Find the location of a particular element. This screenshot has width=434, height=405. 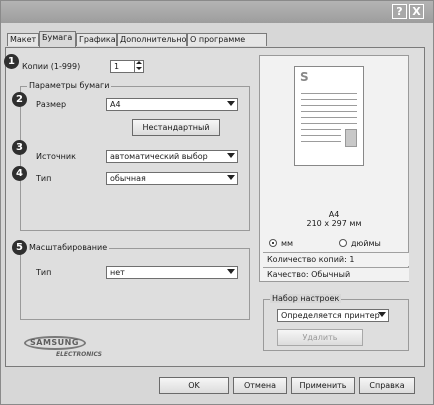

size-label: Размер is located at coordinates (51, 104).